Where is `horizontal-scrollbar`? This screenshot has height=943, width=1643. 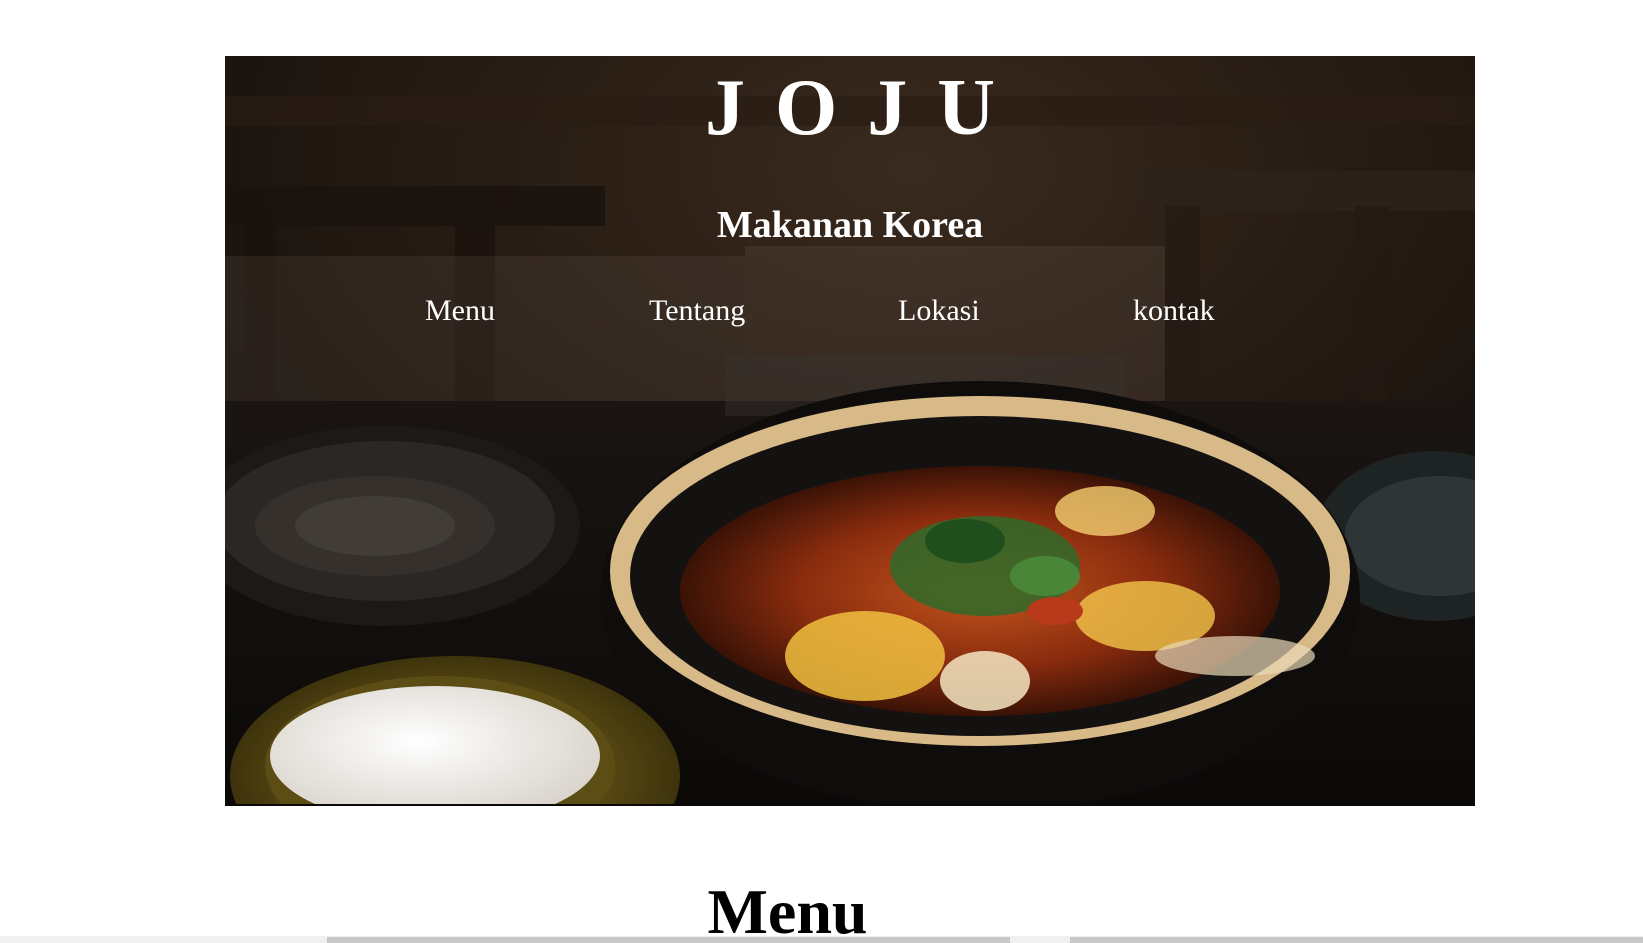 horizontal-scrollbar is located at coordinates (821, 939).